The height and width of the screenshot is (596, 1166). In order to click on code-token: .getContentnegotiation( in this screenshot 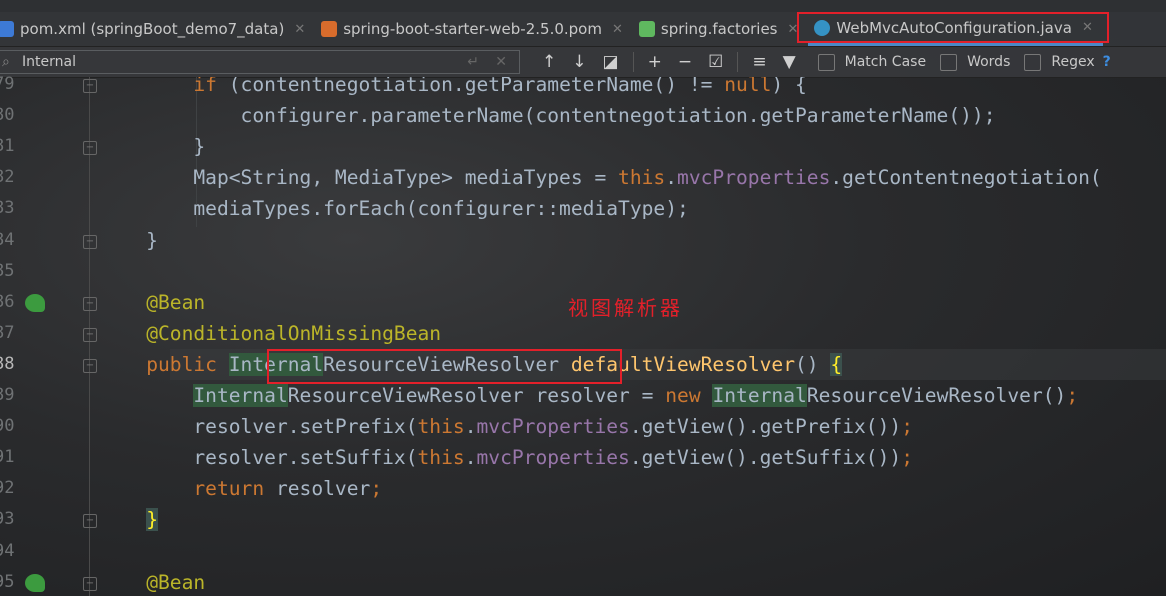, I will do `click(966, 178)`.